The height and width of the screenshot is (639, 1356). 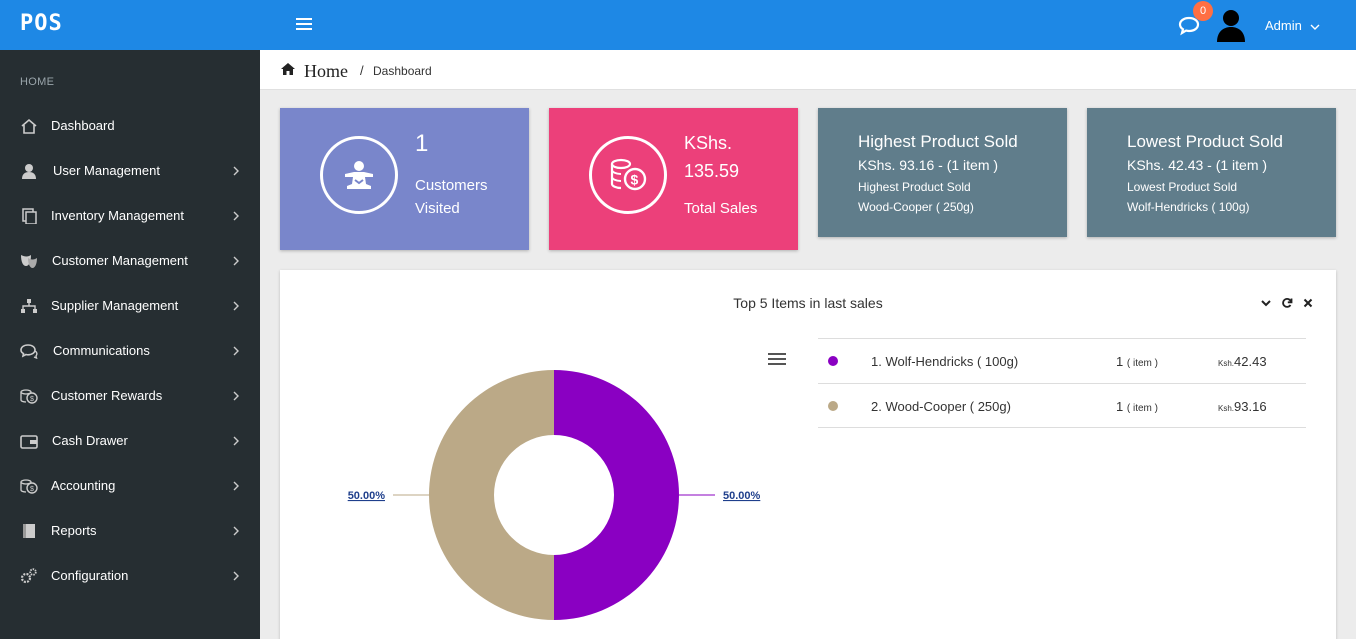 I want to click on card-caption: Lowest Product Sold, so click(x=1182, y=187).